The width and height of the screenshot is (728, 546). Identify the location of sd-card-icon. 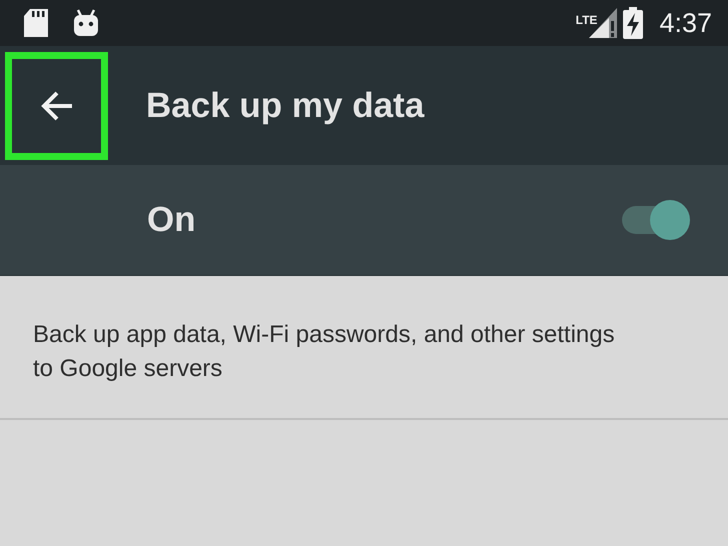
(36, 23).